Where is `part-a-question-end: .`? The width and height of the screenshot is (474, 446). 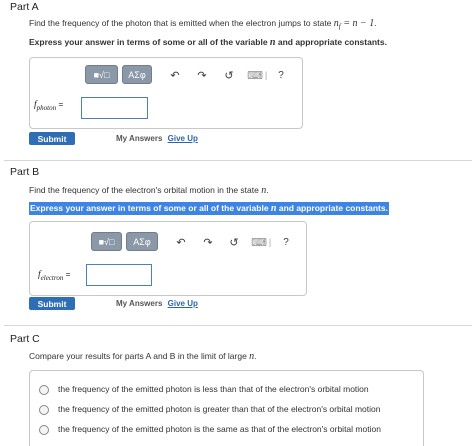
part-a-question-end: . is located at coordinates (375, 23).